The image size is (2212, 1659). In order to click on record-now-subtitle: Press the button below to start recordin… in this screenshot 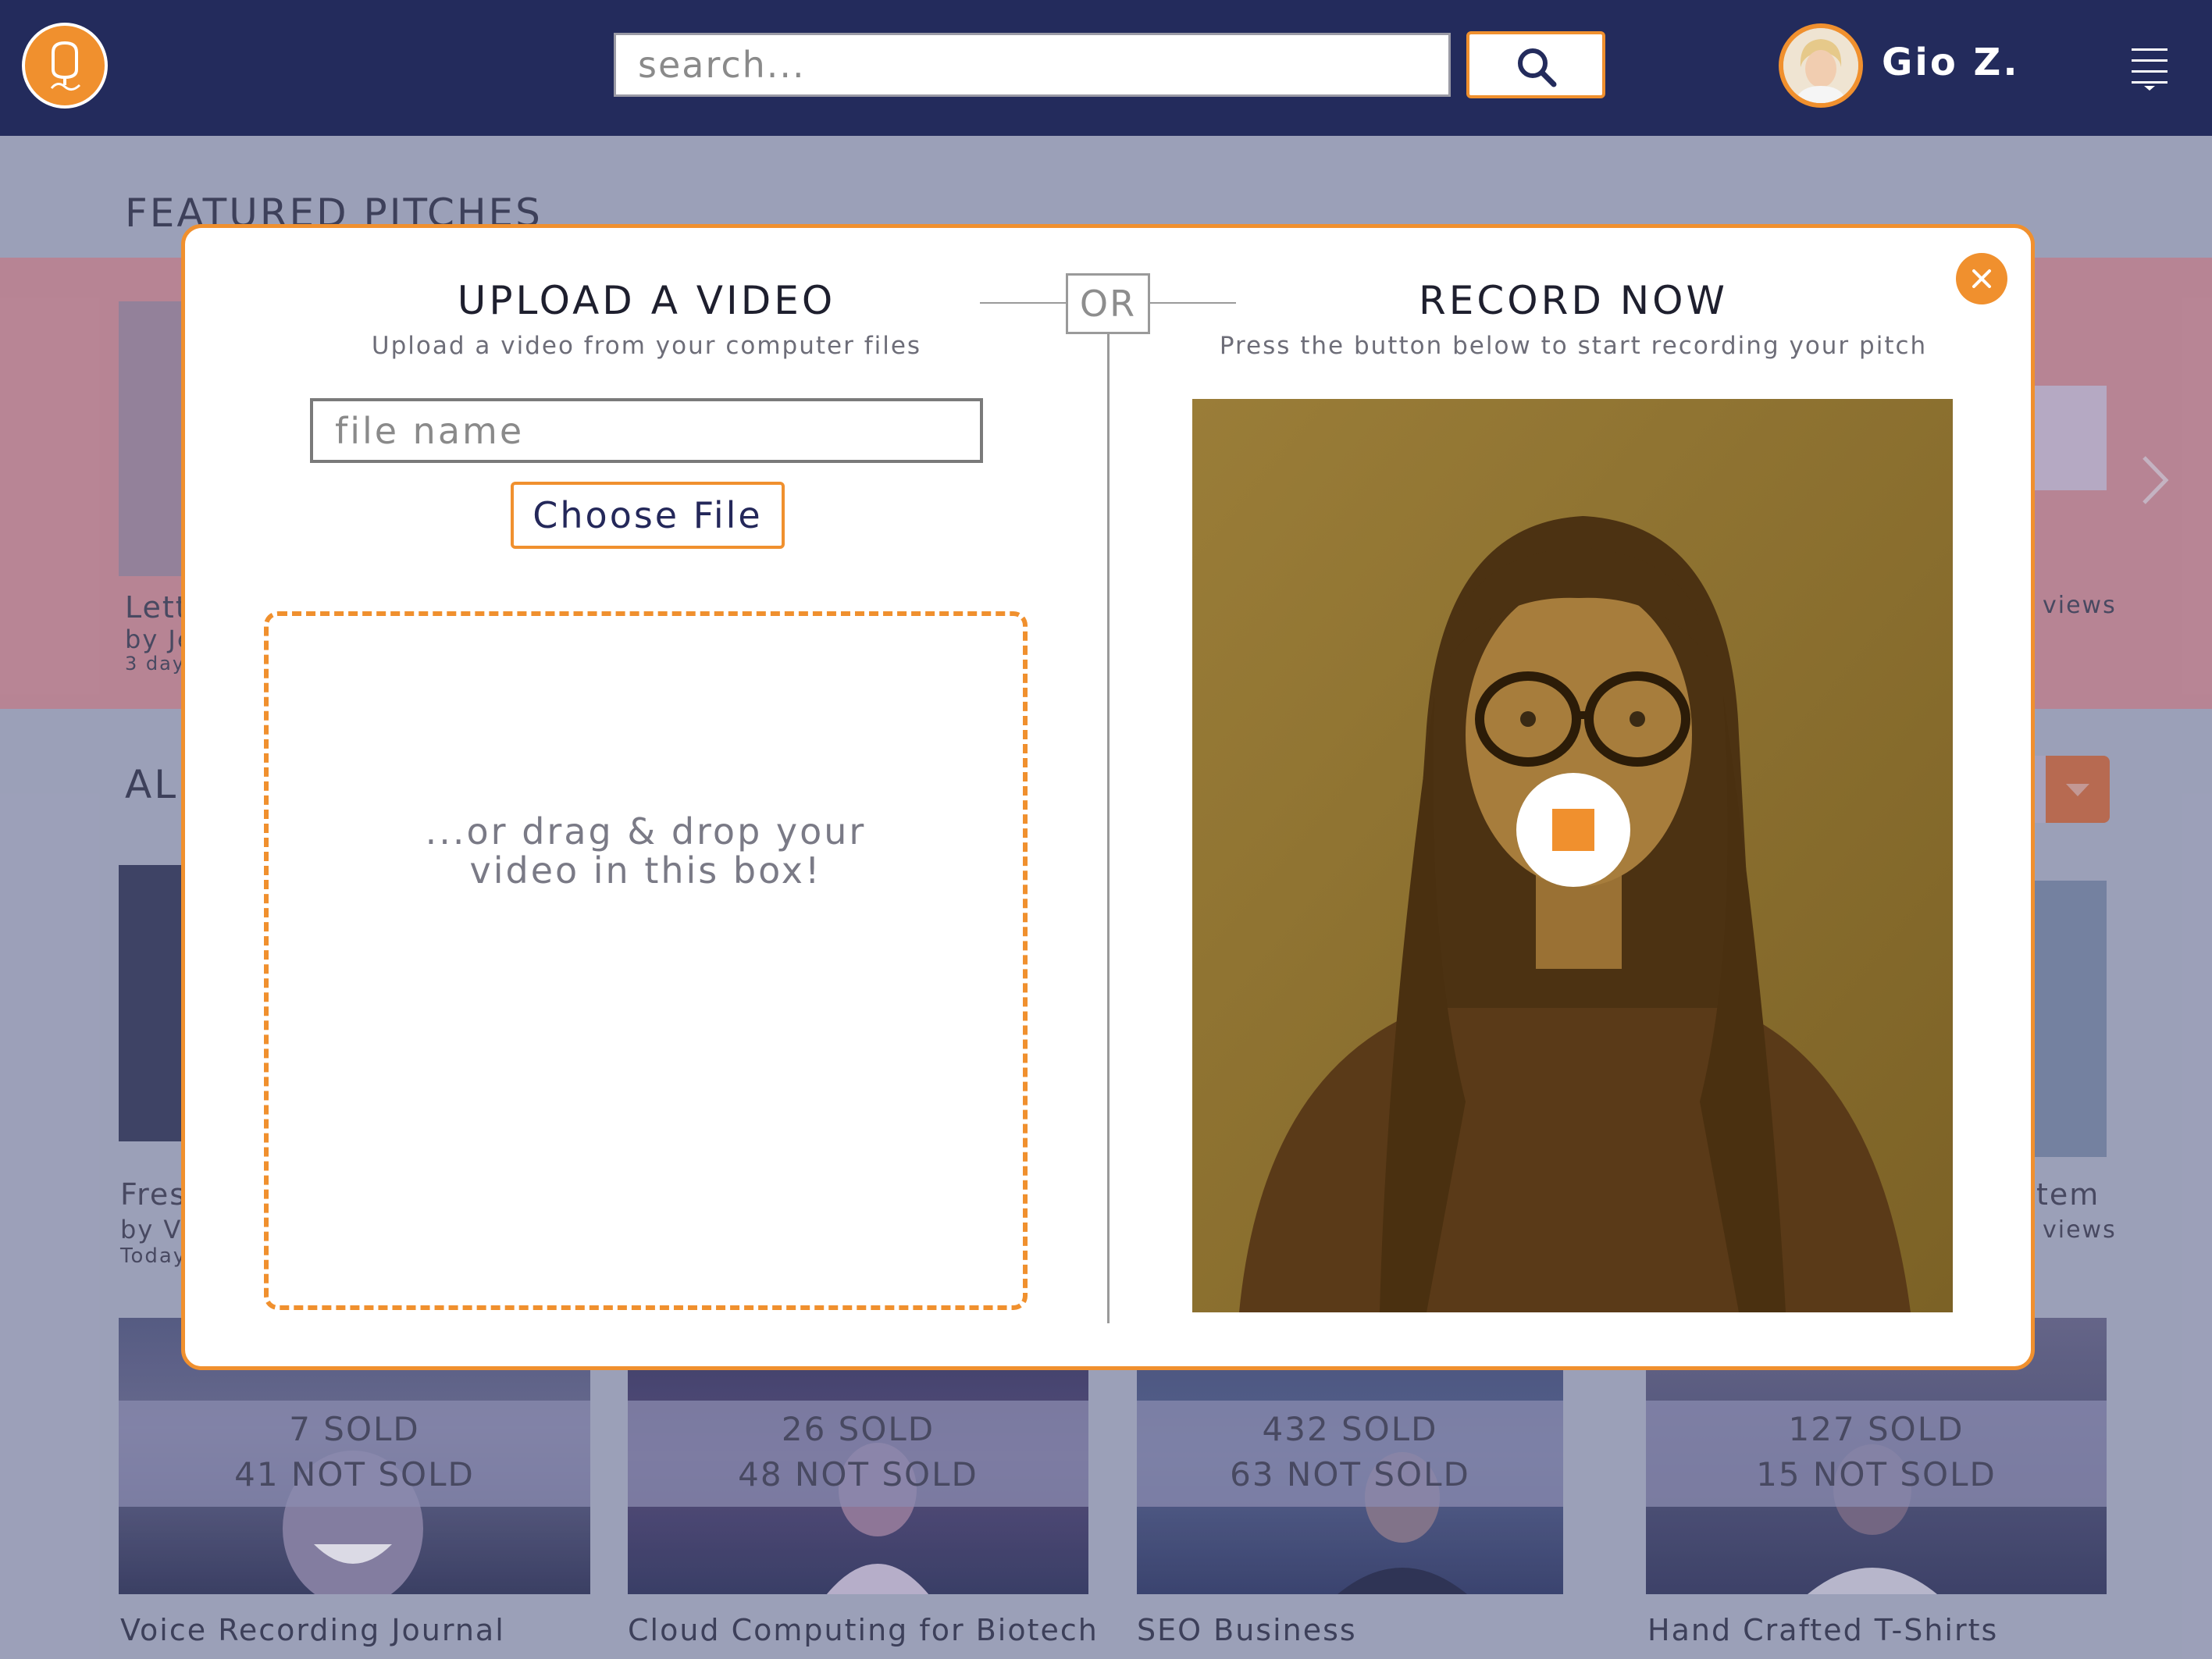, I will do `click(1573, 346)`.